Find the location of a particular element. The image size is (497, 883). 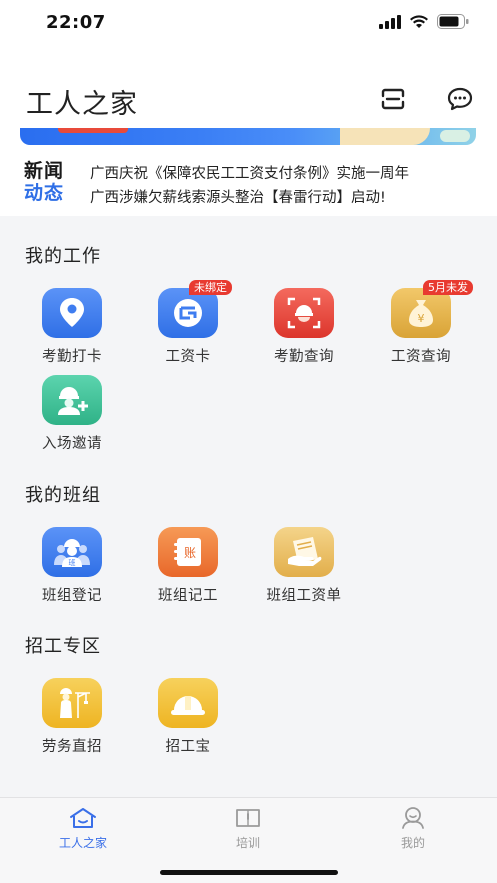

tile-label: 工资卡 is located at coordinates (188, 357).